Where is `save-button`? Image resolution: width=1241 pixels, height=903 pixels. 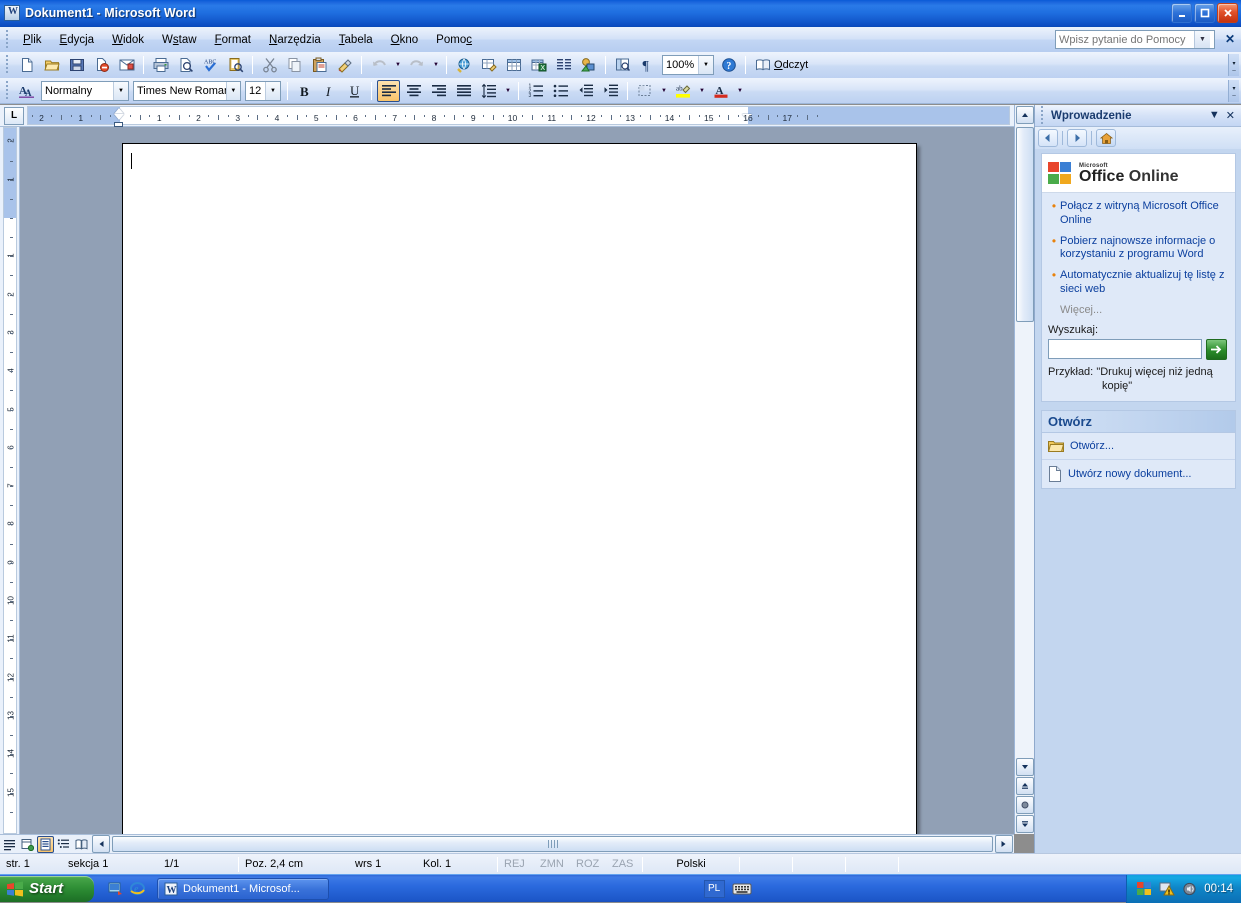 save-button is located at coordinates (76, 65).